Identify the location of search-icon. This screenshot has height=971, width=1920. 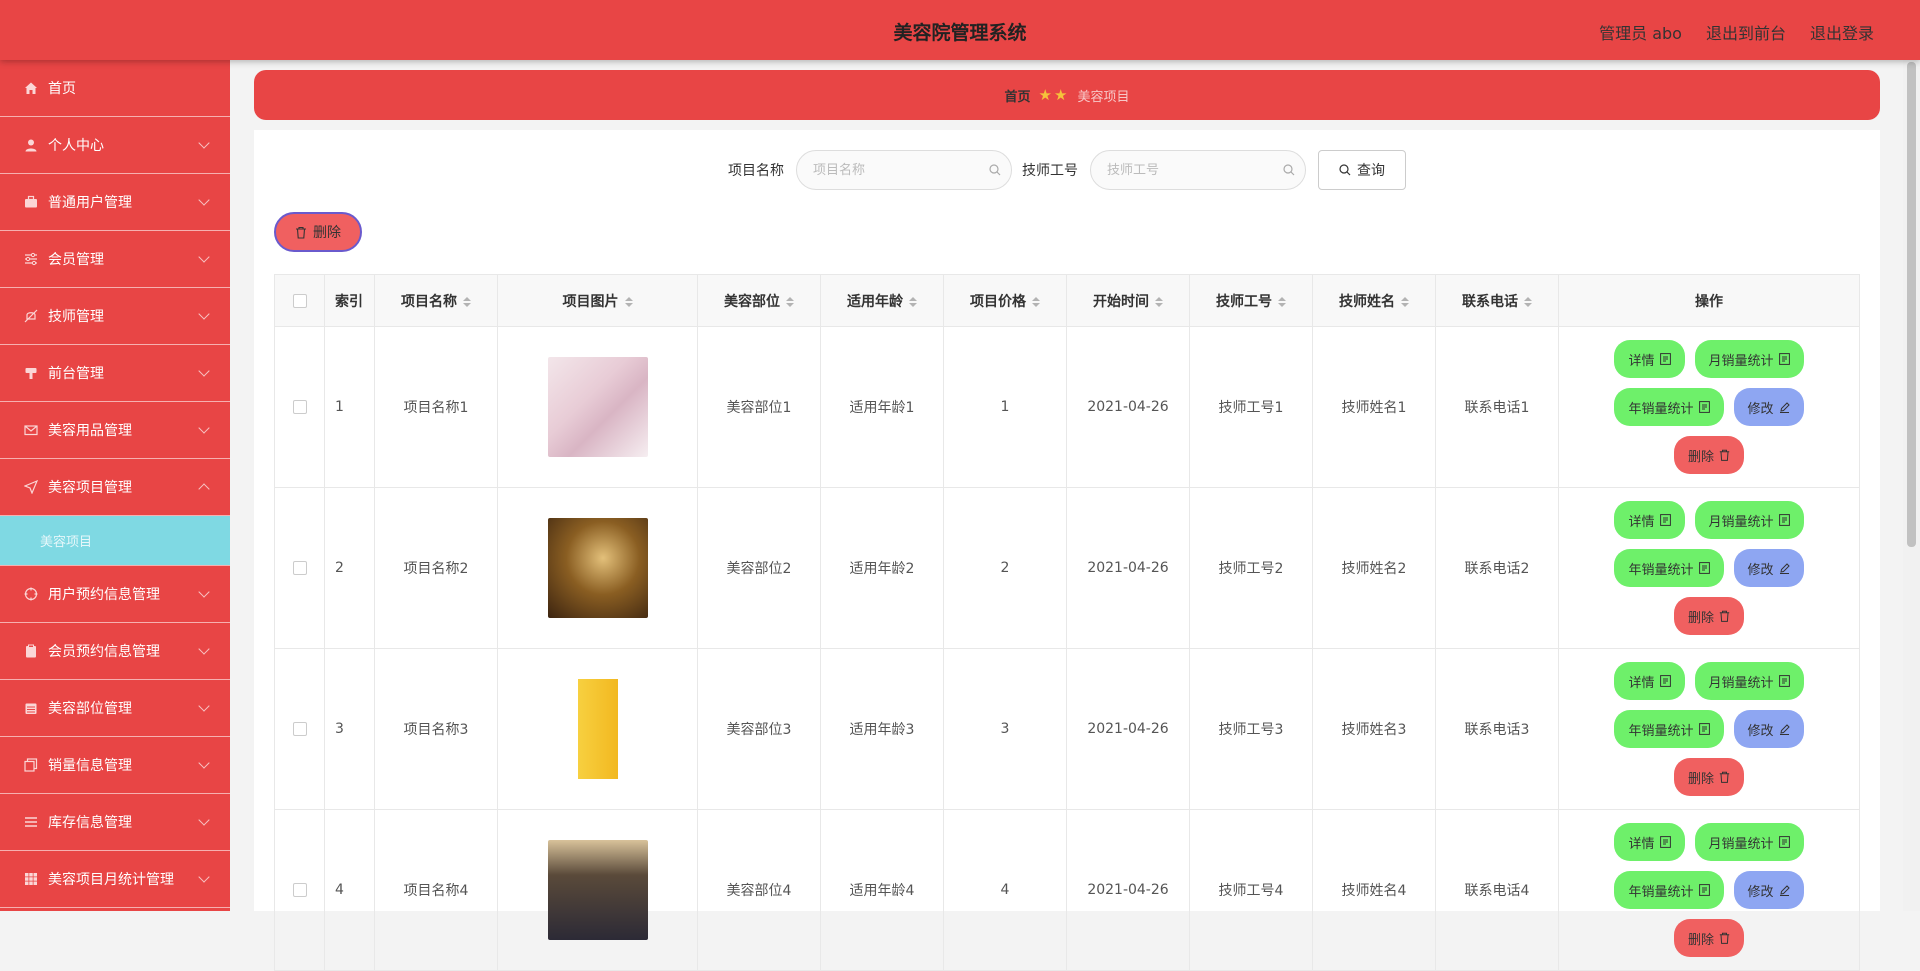
(1289, 170).